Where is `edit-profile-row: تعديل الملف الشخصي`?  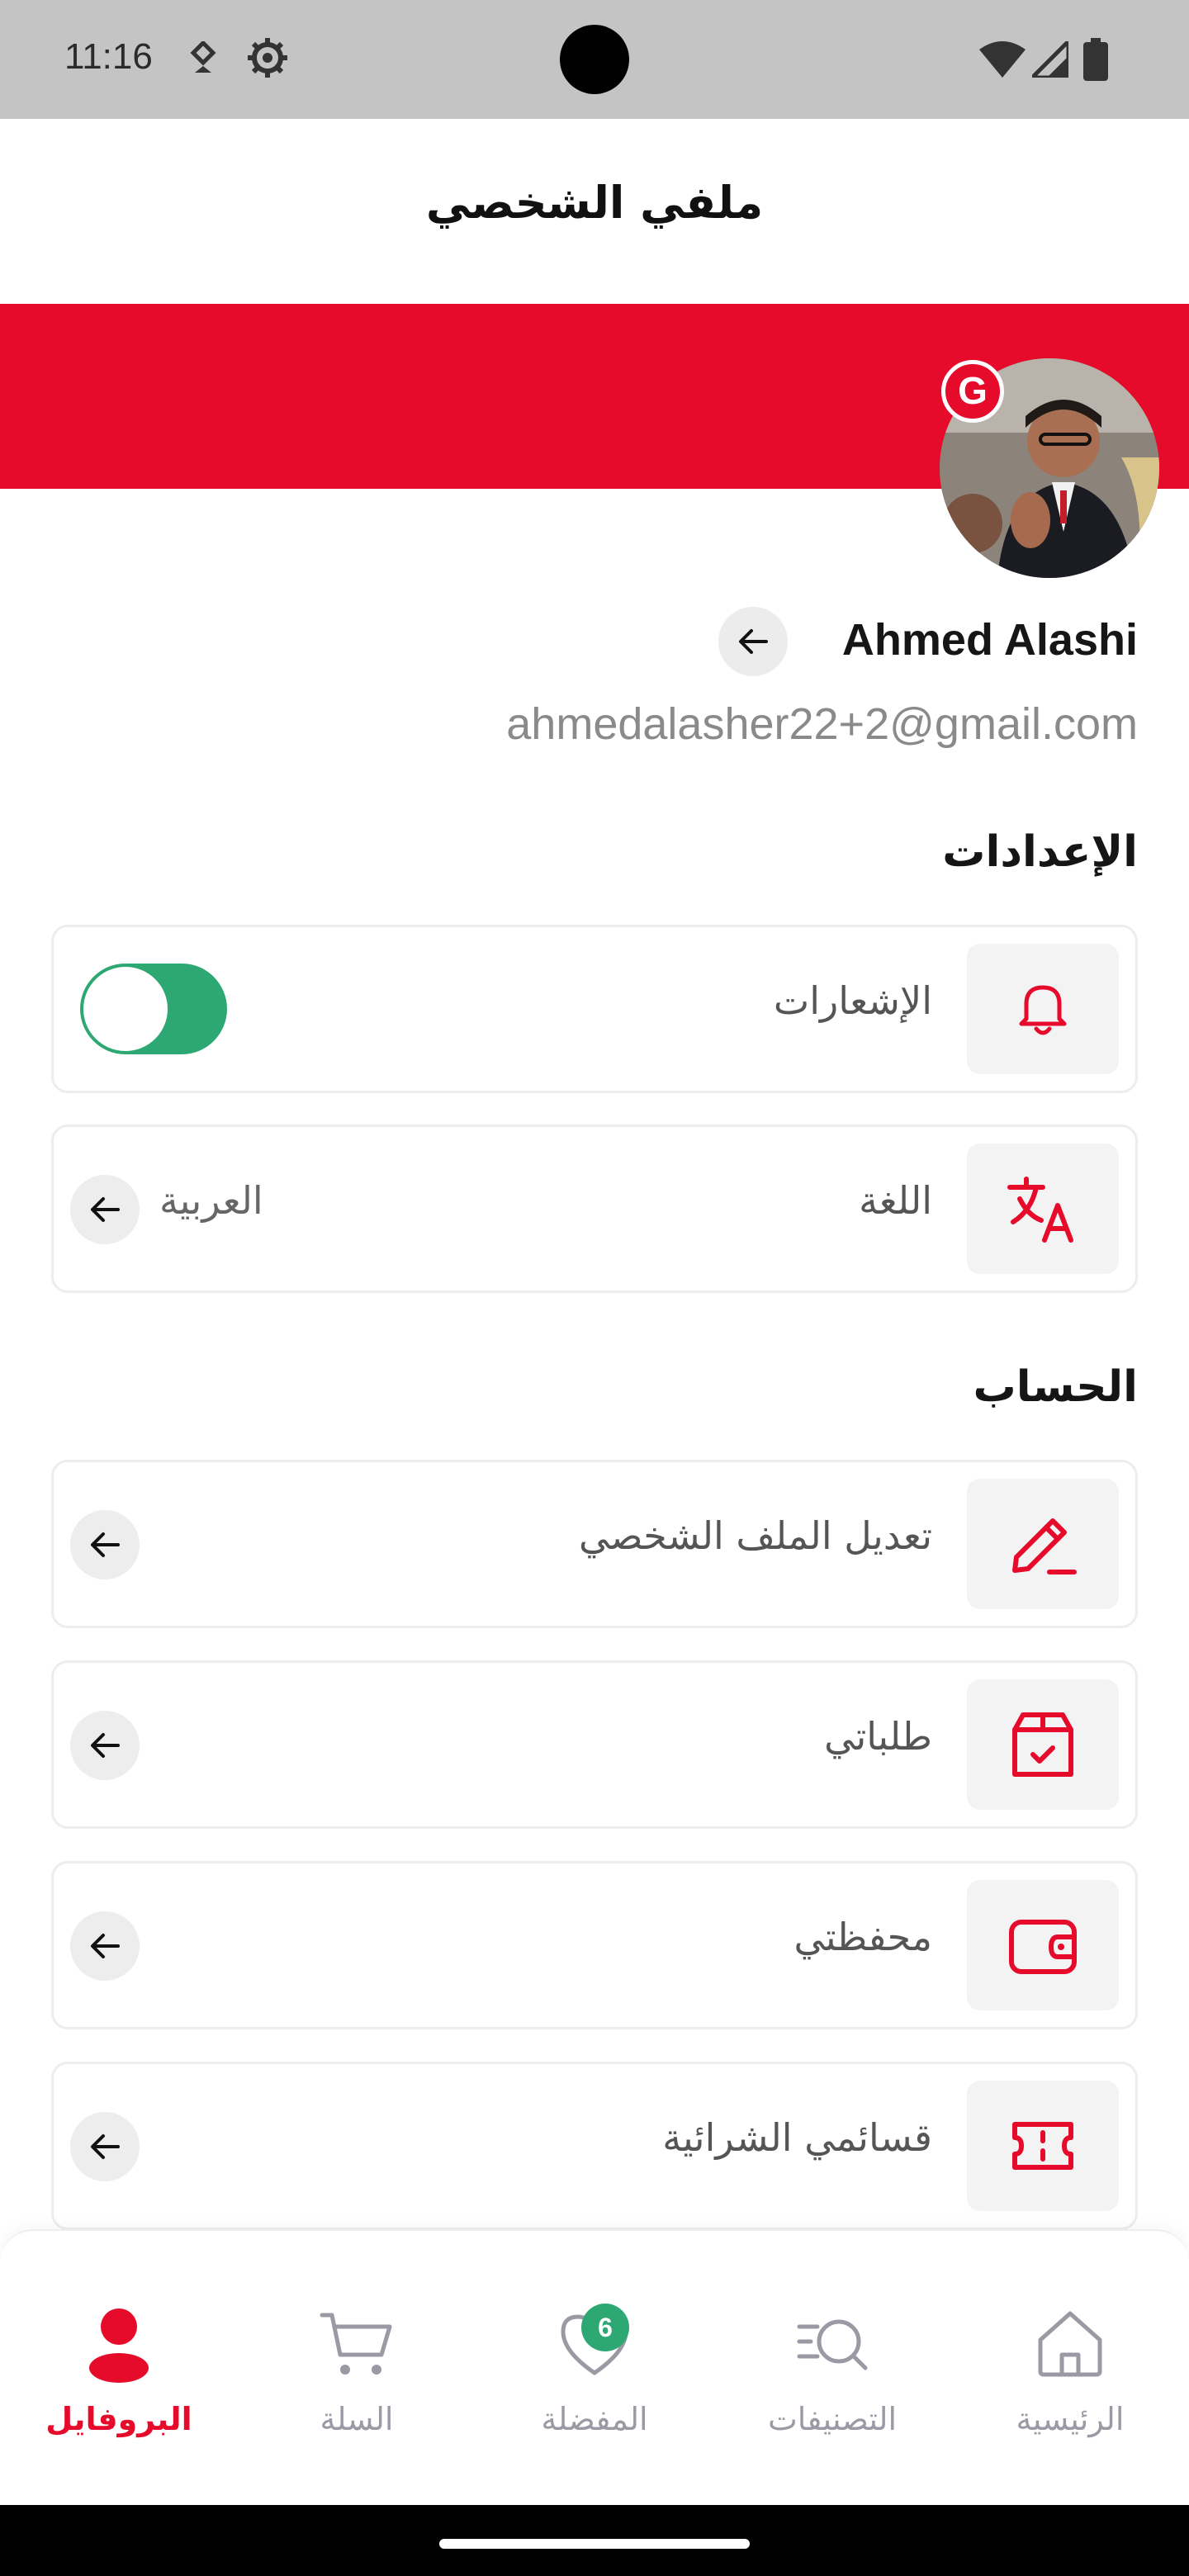 edit-profile-row: تعديل الملف الشخصي is located at coordinates (594, 1544).